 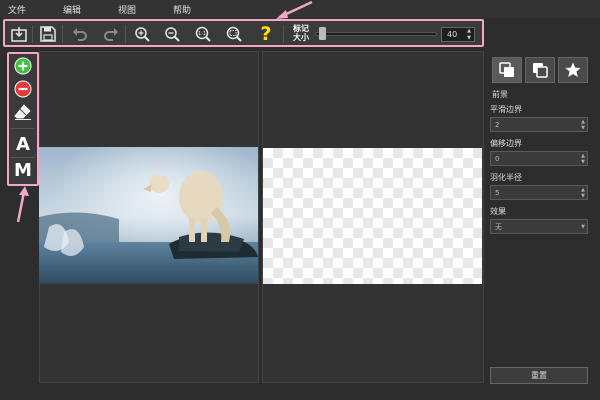 I want to click on effects-tab-icon, so click(x=573, y=69).